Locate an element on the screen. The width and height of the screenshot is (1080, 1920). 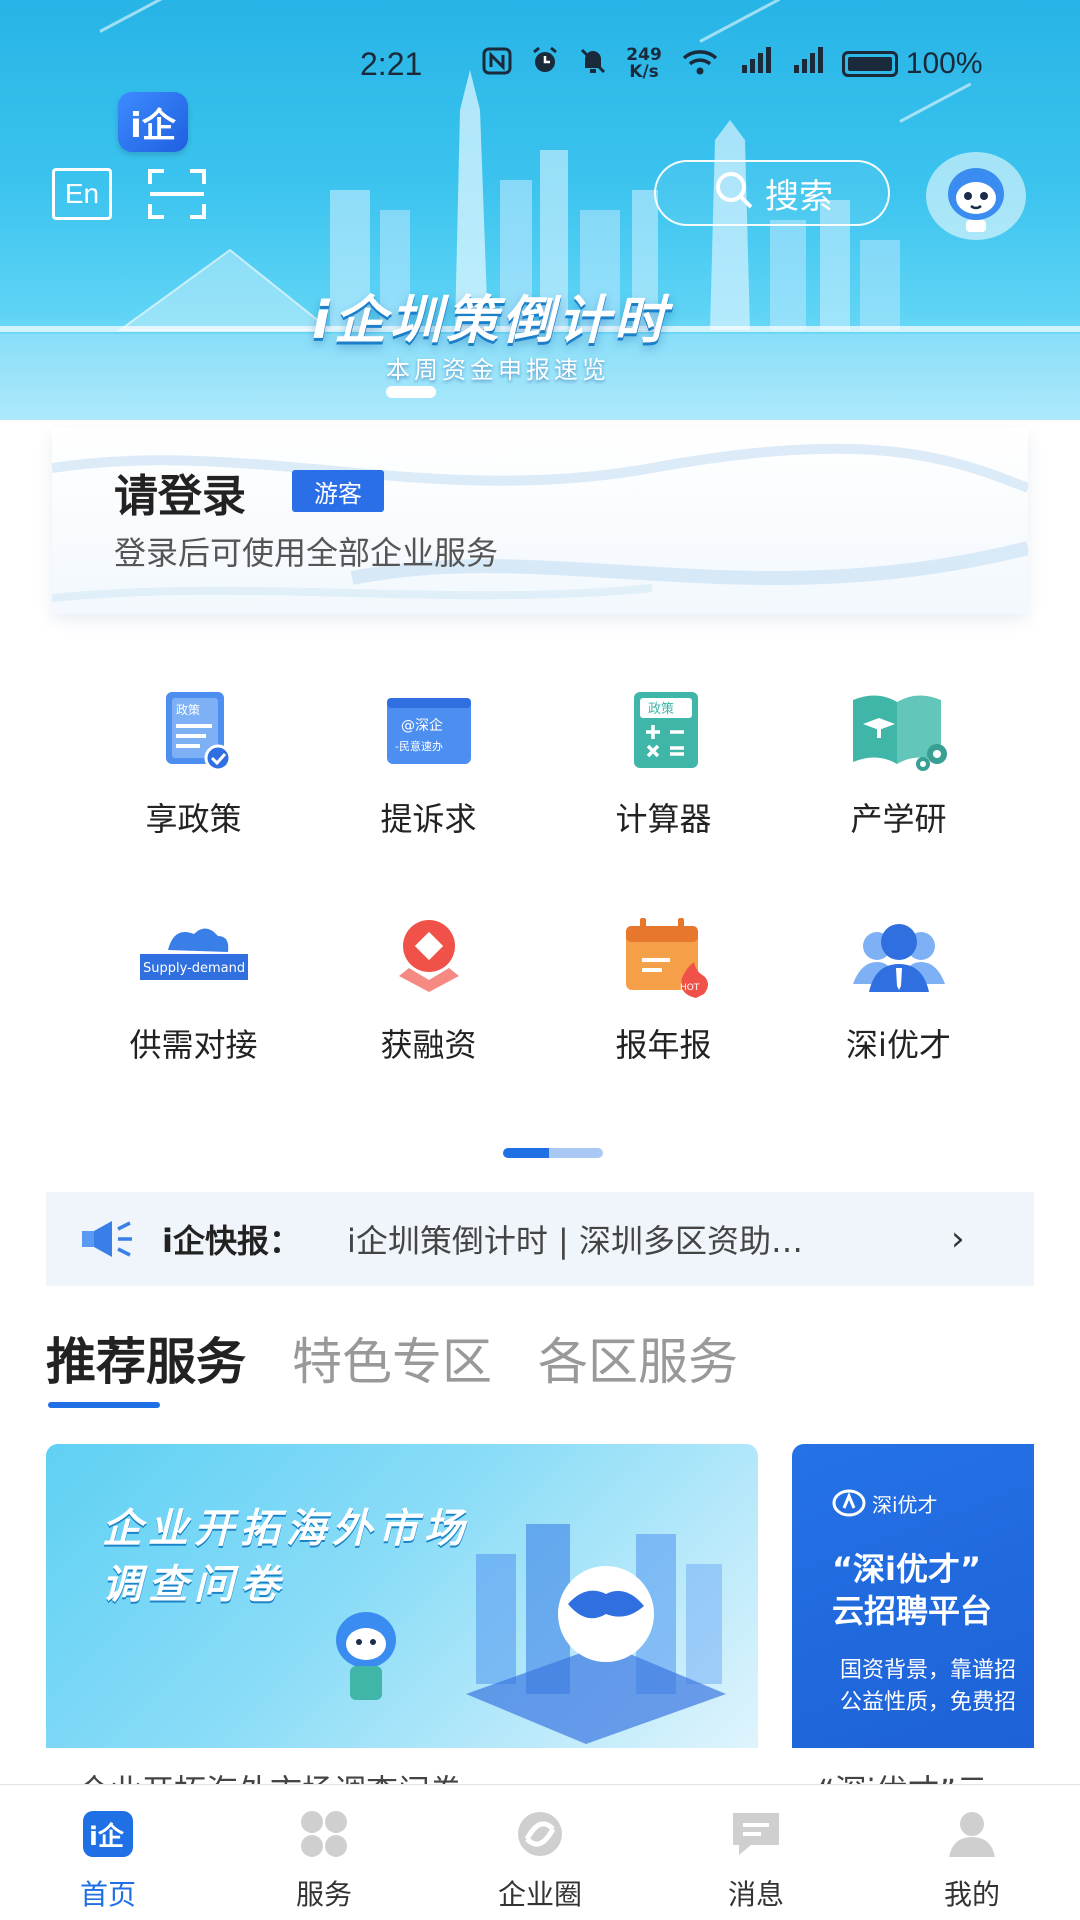
calc-icon-text: 政策 is located at coordinates (661, 709).